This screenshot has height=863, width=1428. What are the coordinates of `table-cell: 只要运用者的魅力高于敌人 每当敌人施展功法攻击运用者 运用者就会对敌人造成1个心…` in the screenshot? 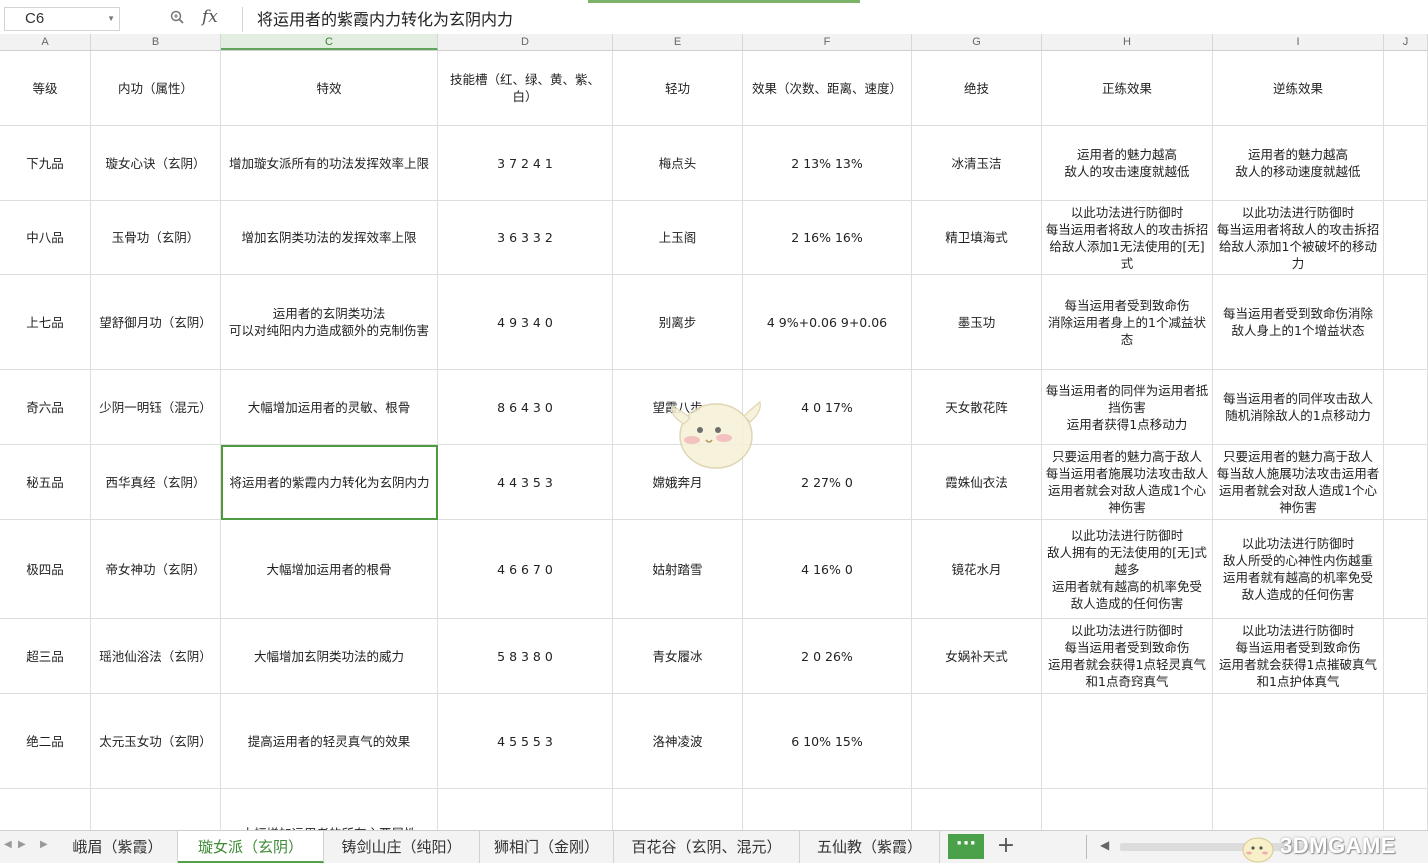 It's located at (1298, 482).